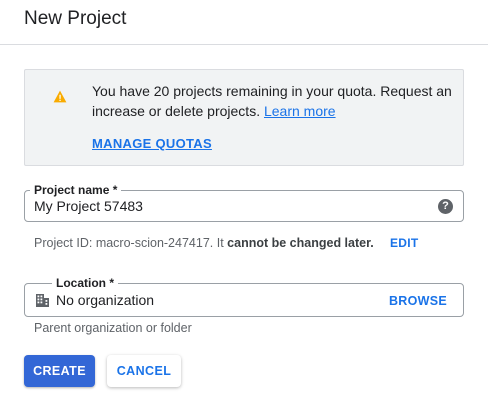  What do you see at coordinates (300, 243) in the screenshot?
I see `project-id-warning: cannot be changed later.` at bounding box center [300, 243].